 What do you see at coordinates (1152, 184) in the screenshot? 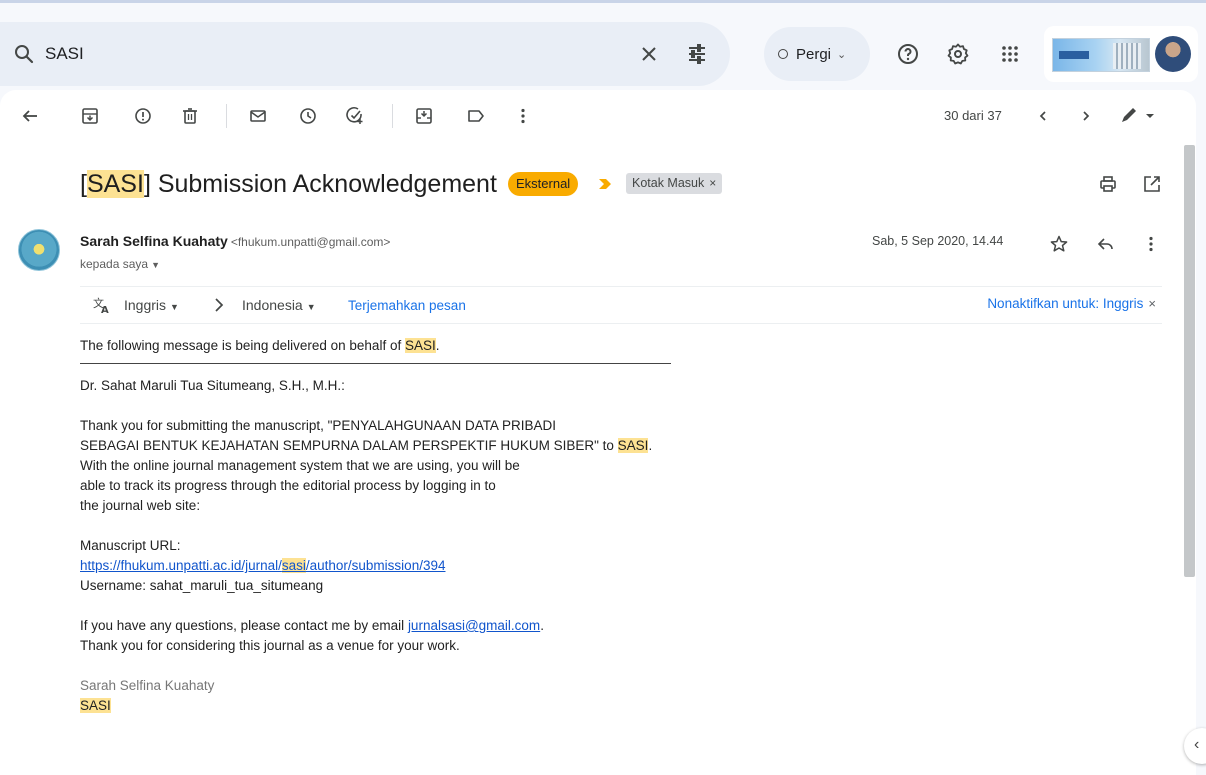
I see `open-new-window-icon` at bounding box center [1152, 184].